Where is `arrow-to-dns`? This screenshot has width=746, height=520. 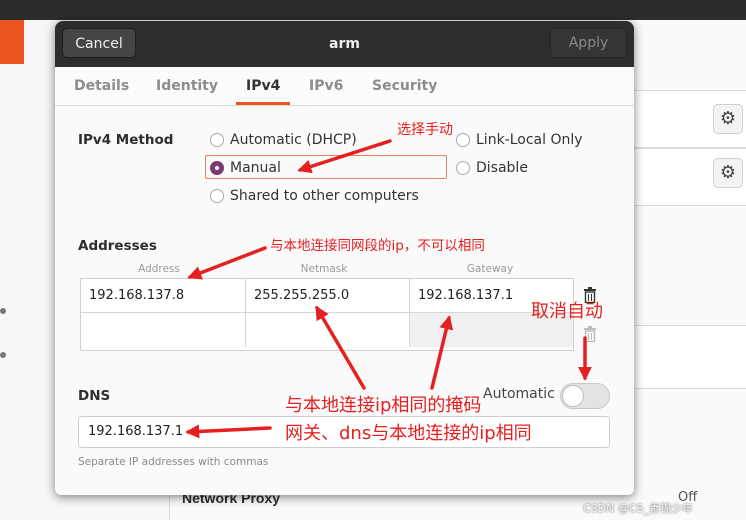
arrow-to-dns is located at coordinates (228, 431).